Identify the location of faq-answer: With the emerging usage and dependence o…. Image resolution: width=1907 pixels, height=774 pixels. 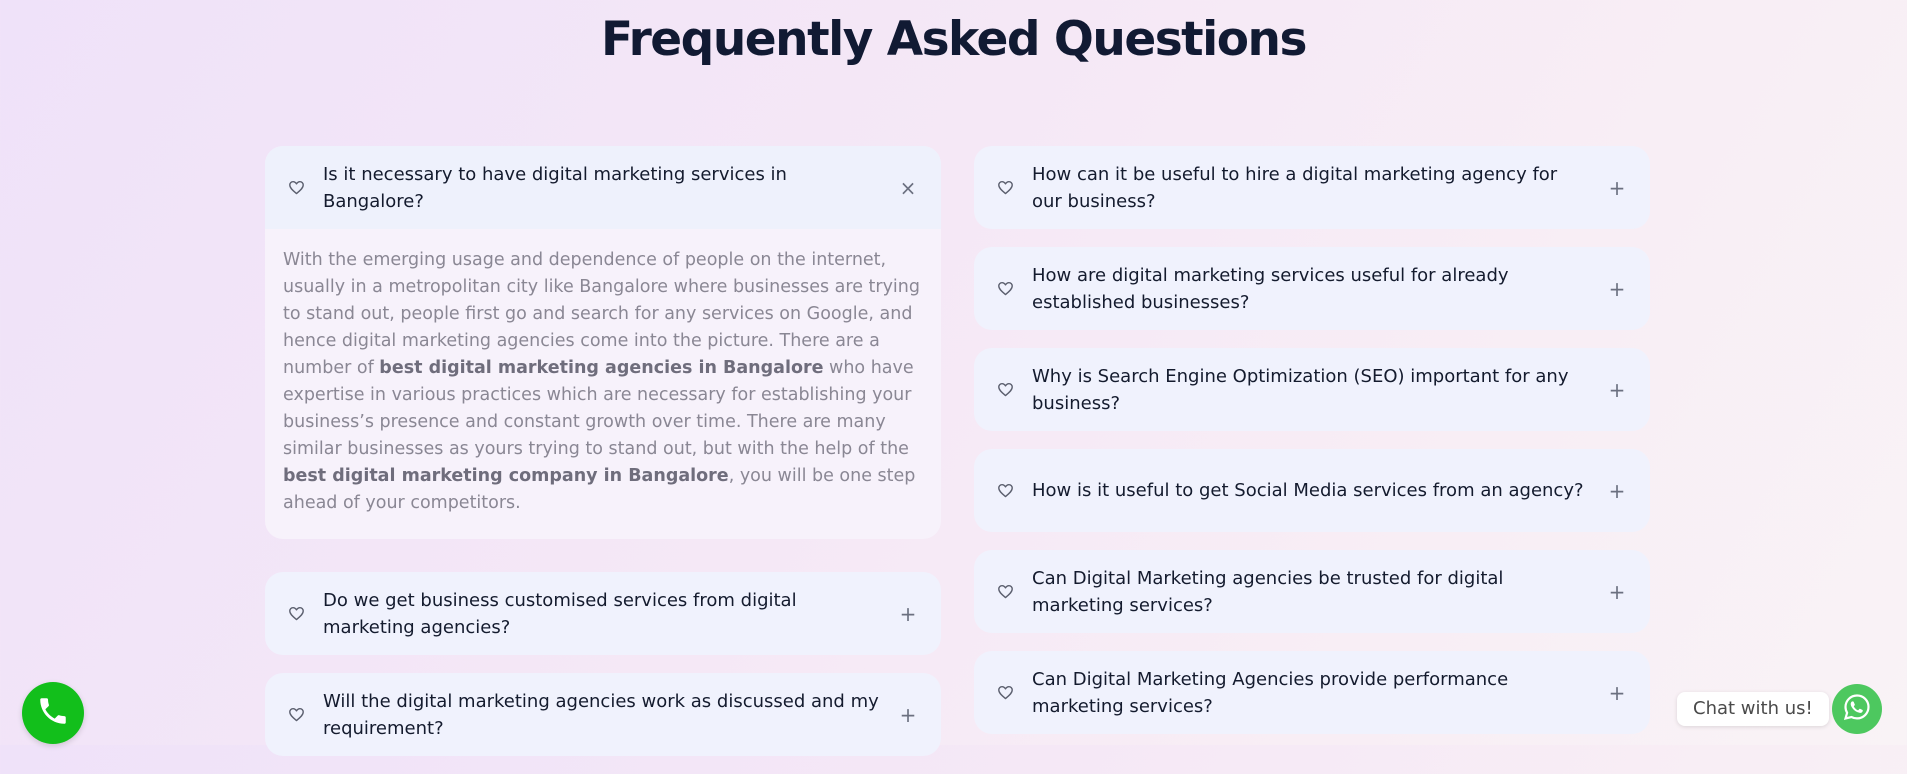
(603, 384).